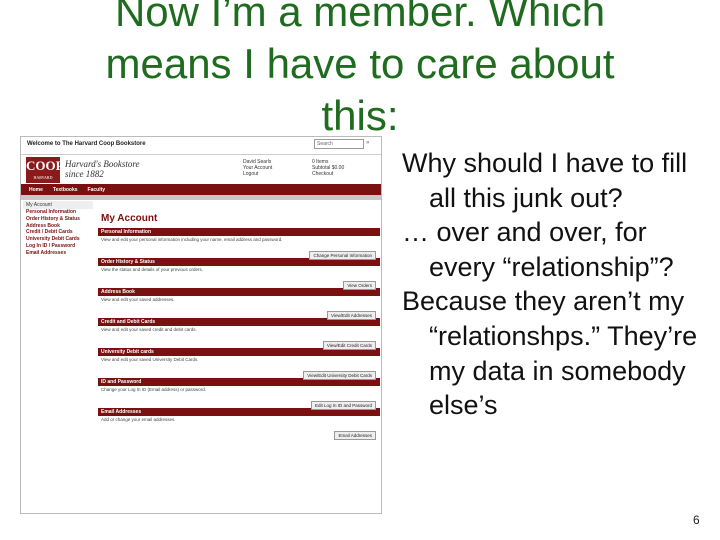 The height and width of the screenshot is (540, 720). What do you see at coordinates (351, 315) in the screenshot?
I see `edit-addresses-button: View/Edit Addresses` at bounding box center [351, 315].